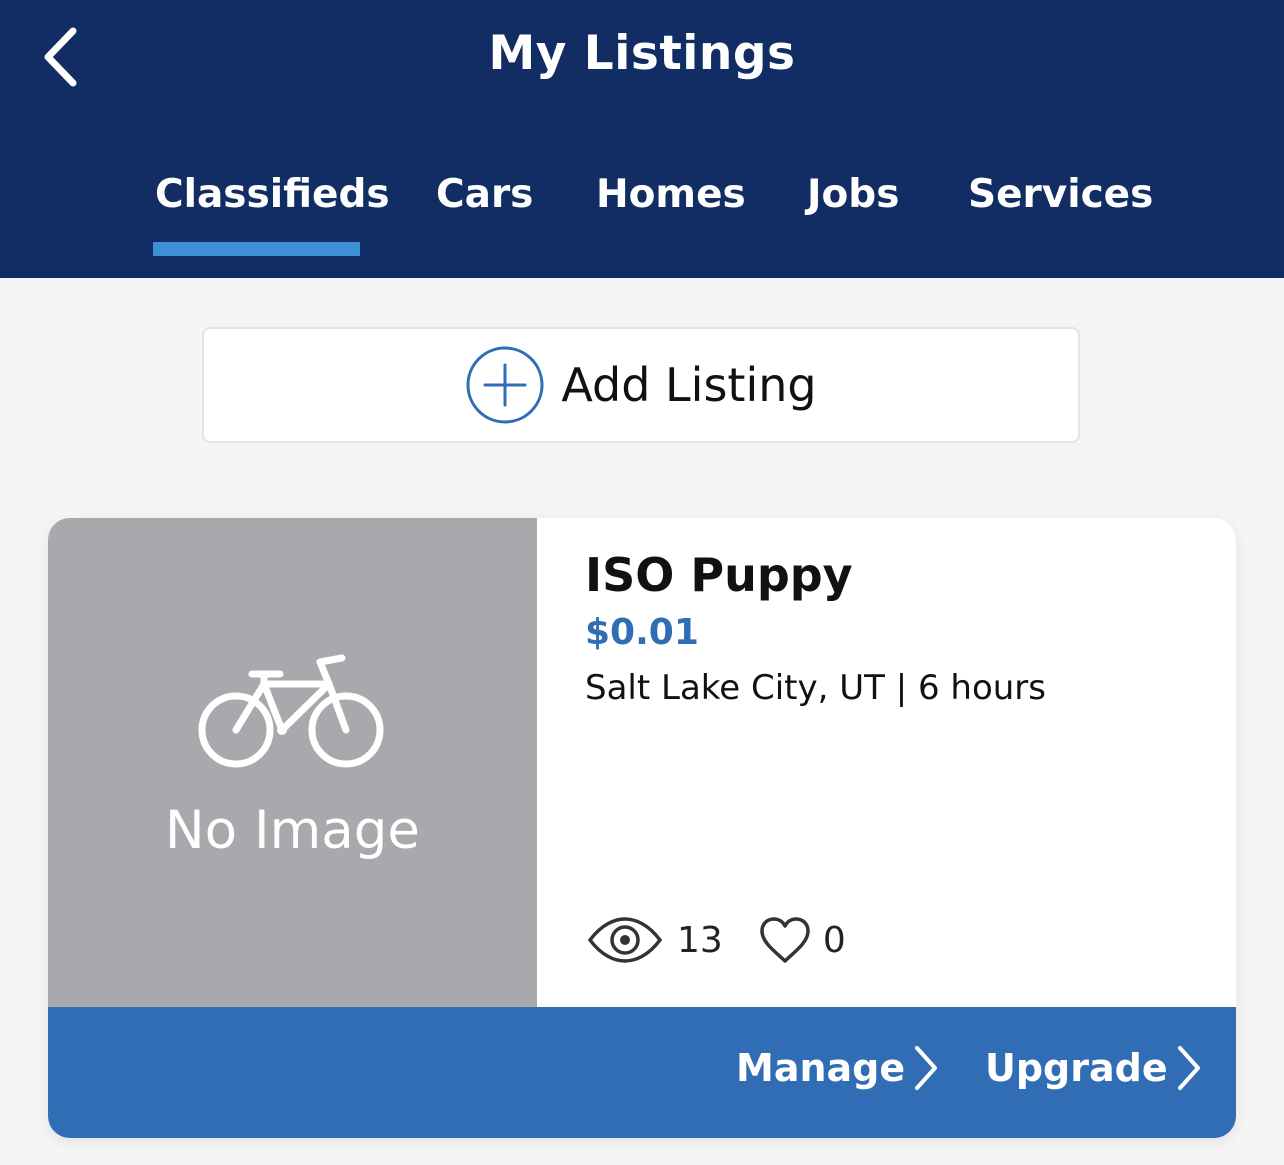 This screenshot has height=1165, width=1284. Describe the element at coordinates (642, 53) in the screenshot. I see `page-title: My Listings` at that location.